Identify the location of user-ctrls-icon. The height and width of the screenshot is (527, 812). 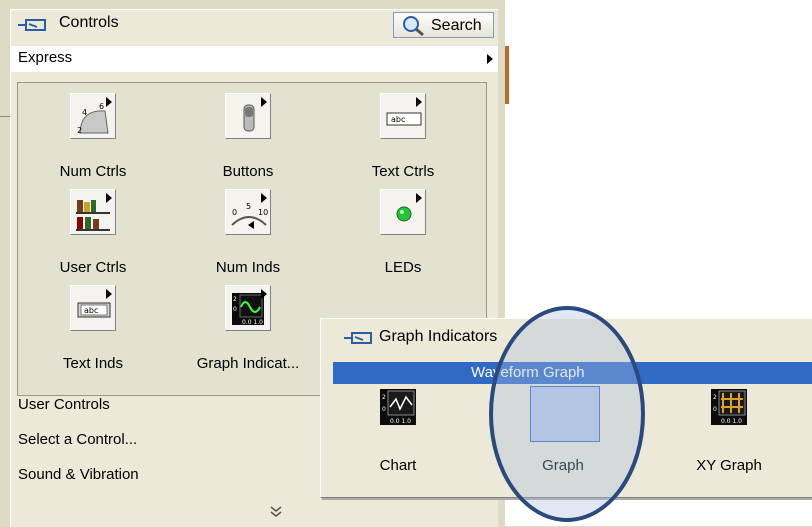
(93, 212).